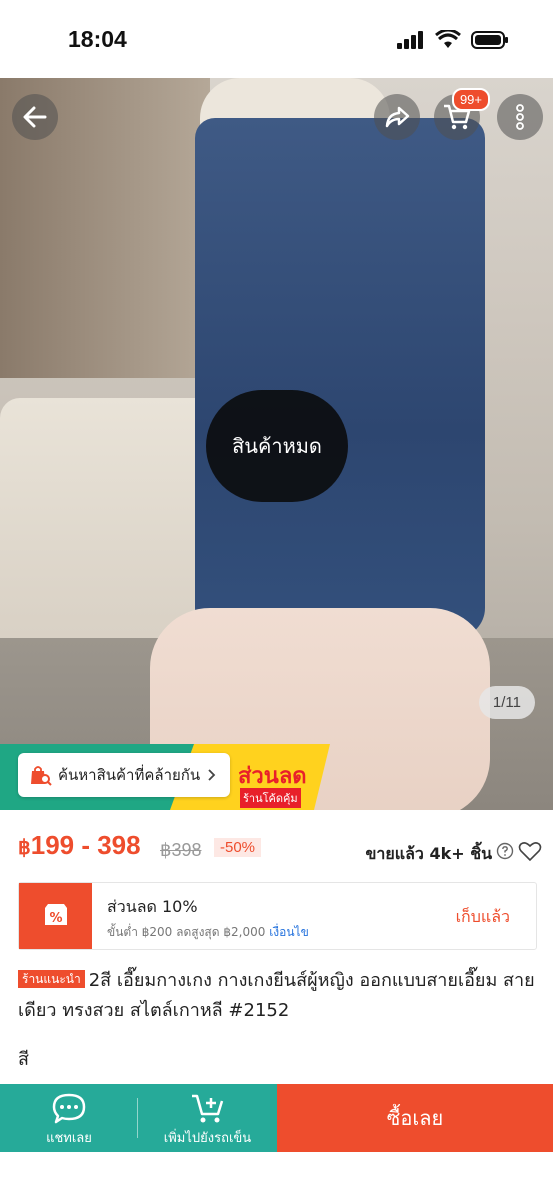 The image size is (553, 1200). I want to click on wifi-icon, so click(448, 39).